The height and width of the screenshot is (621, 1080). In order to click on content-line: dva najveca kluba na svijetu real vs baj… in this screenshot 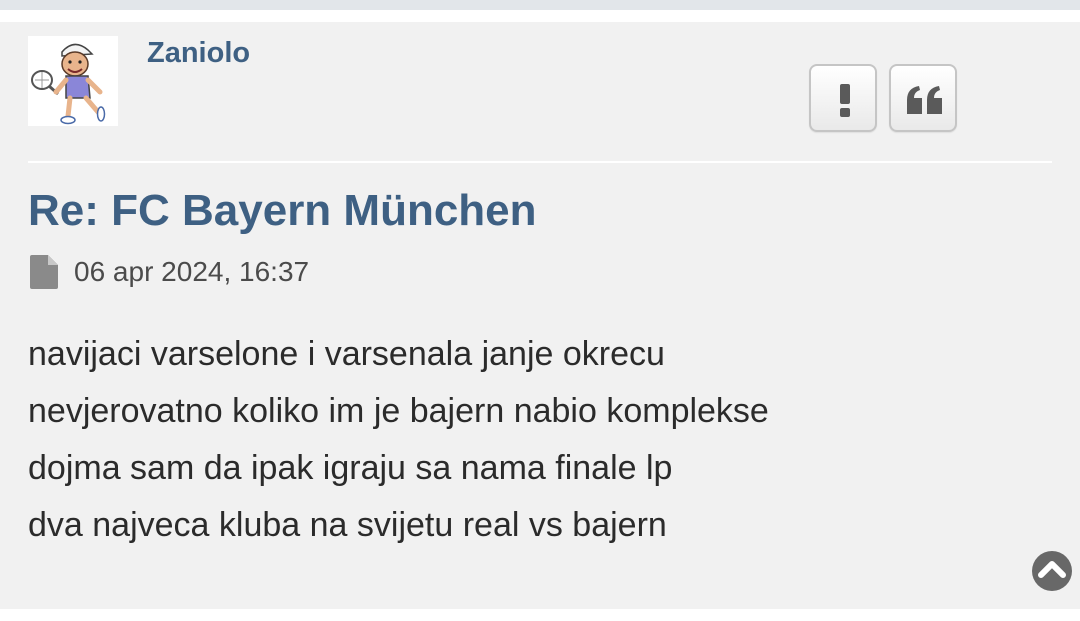, I will do `click(347, 525)`.